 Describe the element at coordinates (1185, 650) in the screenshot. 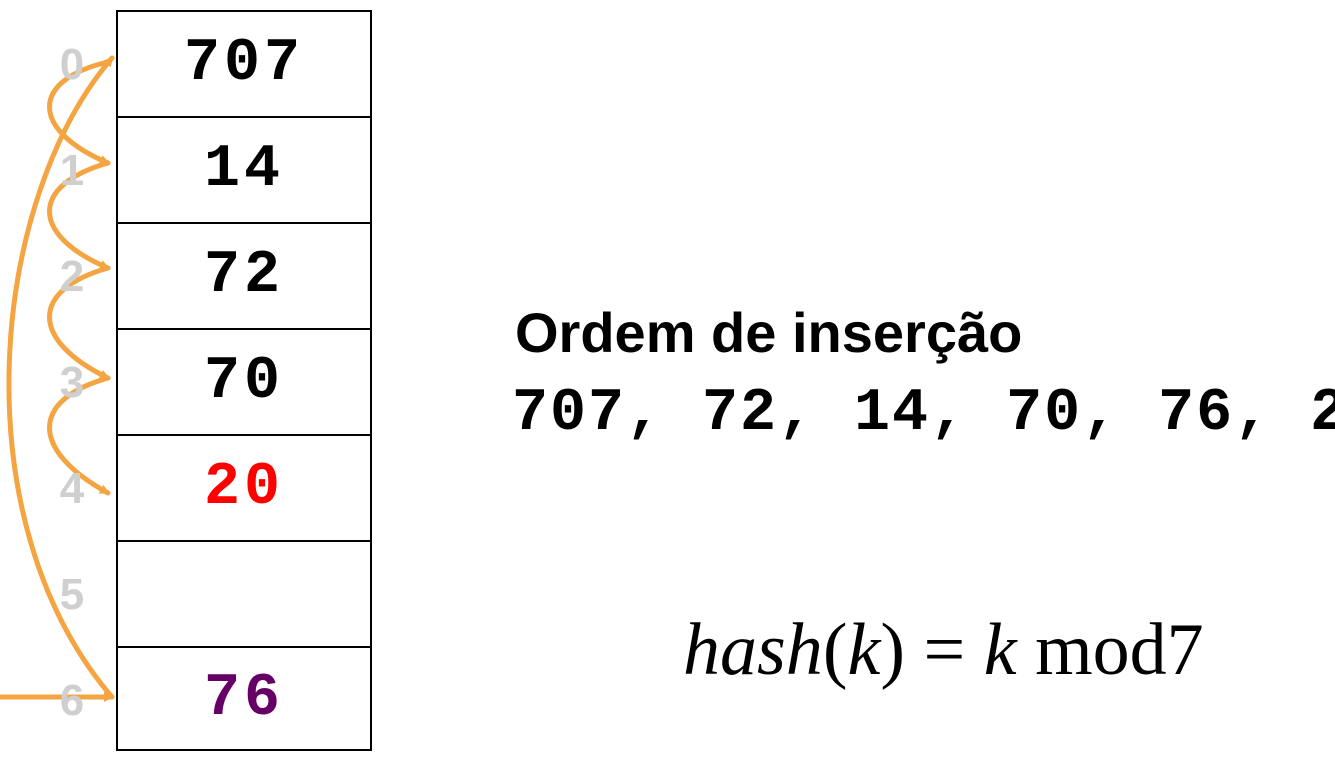

I see `formula-modulus: 7` at that location.